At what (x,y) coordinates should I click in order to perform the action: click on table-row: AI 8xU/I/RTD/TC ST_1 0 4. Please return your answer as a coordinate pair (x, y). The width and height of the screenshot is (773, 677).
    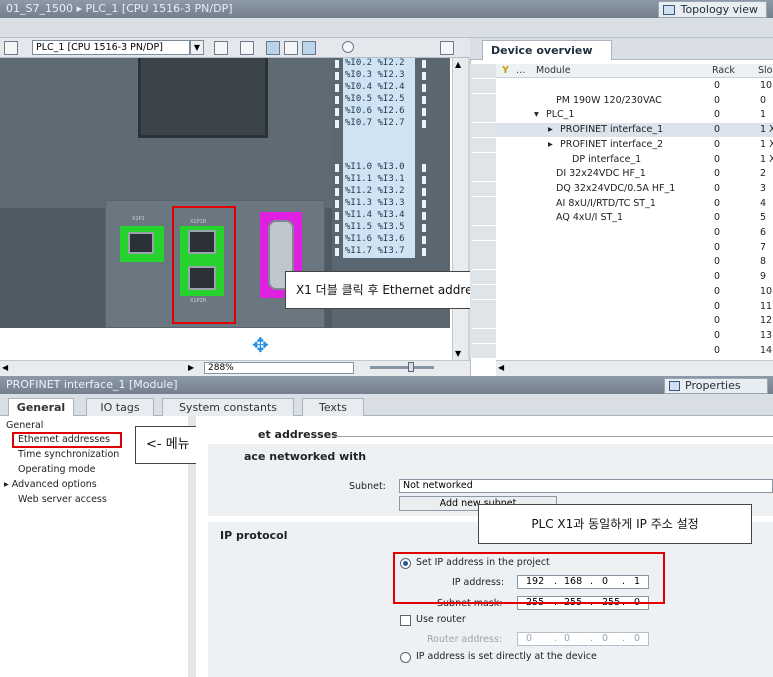
    Looking at the image, I should click on (634, 204).